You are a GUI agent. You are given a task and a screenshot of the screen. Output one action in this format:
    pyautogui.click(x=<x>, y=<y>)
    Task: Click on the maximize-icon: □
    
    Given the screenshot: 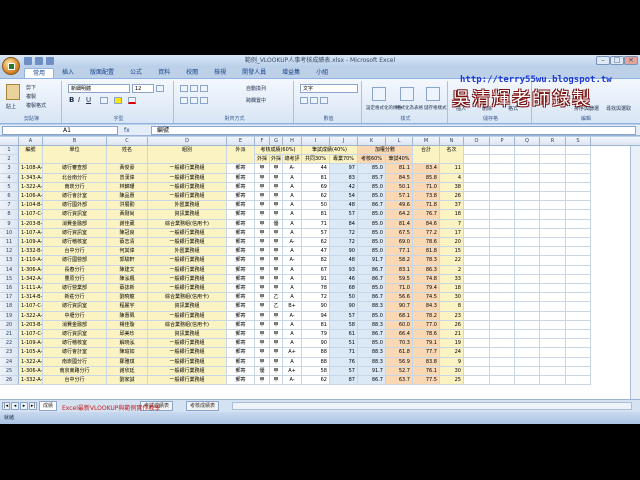 What is the action you would take?
    pyautogui.click(x=617, y=60)
    